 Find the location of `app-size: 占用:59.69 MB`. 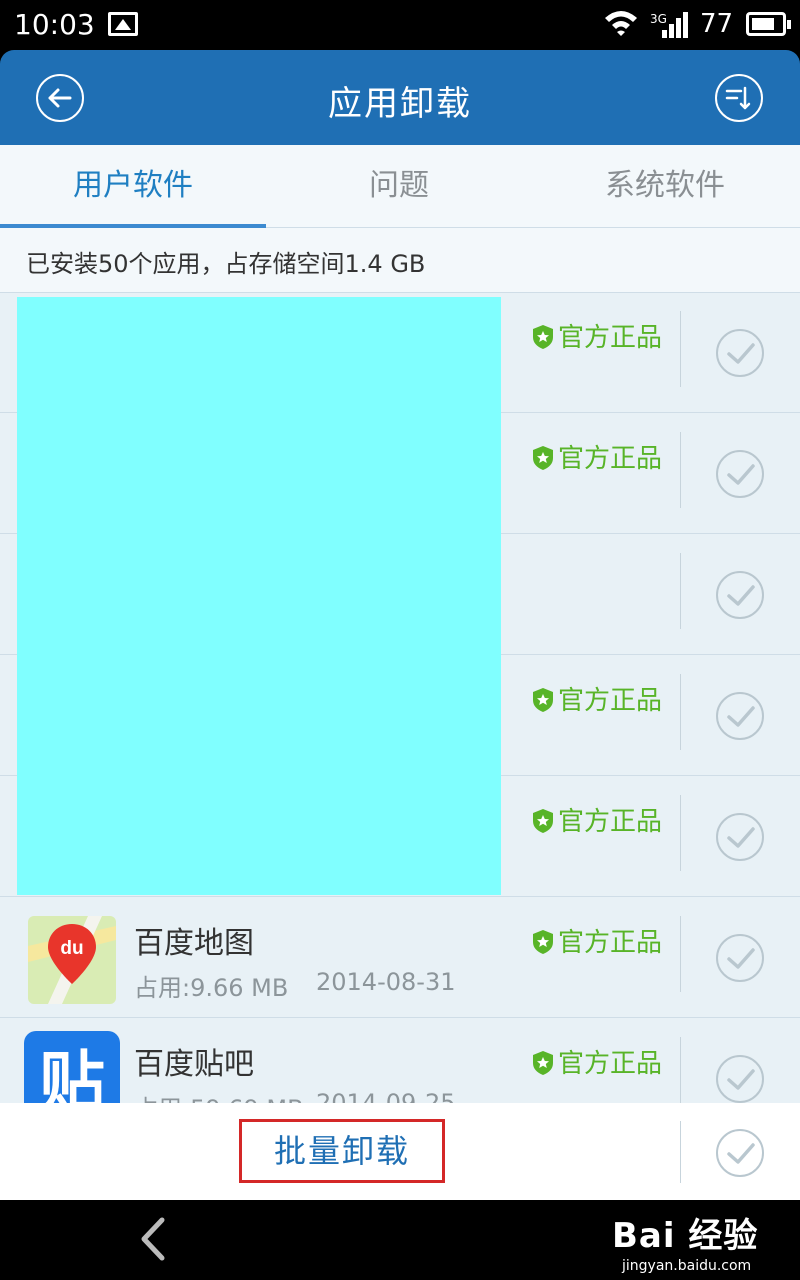

app-size: 占用:59.69 MB is located at coordinates (219, 1096).